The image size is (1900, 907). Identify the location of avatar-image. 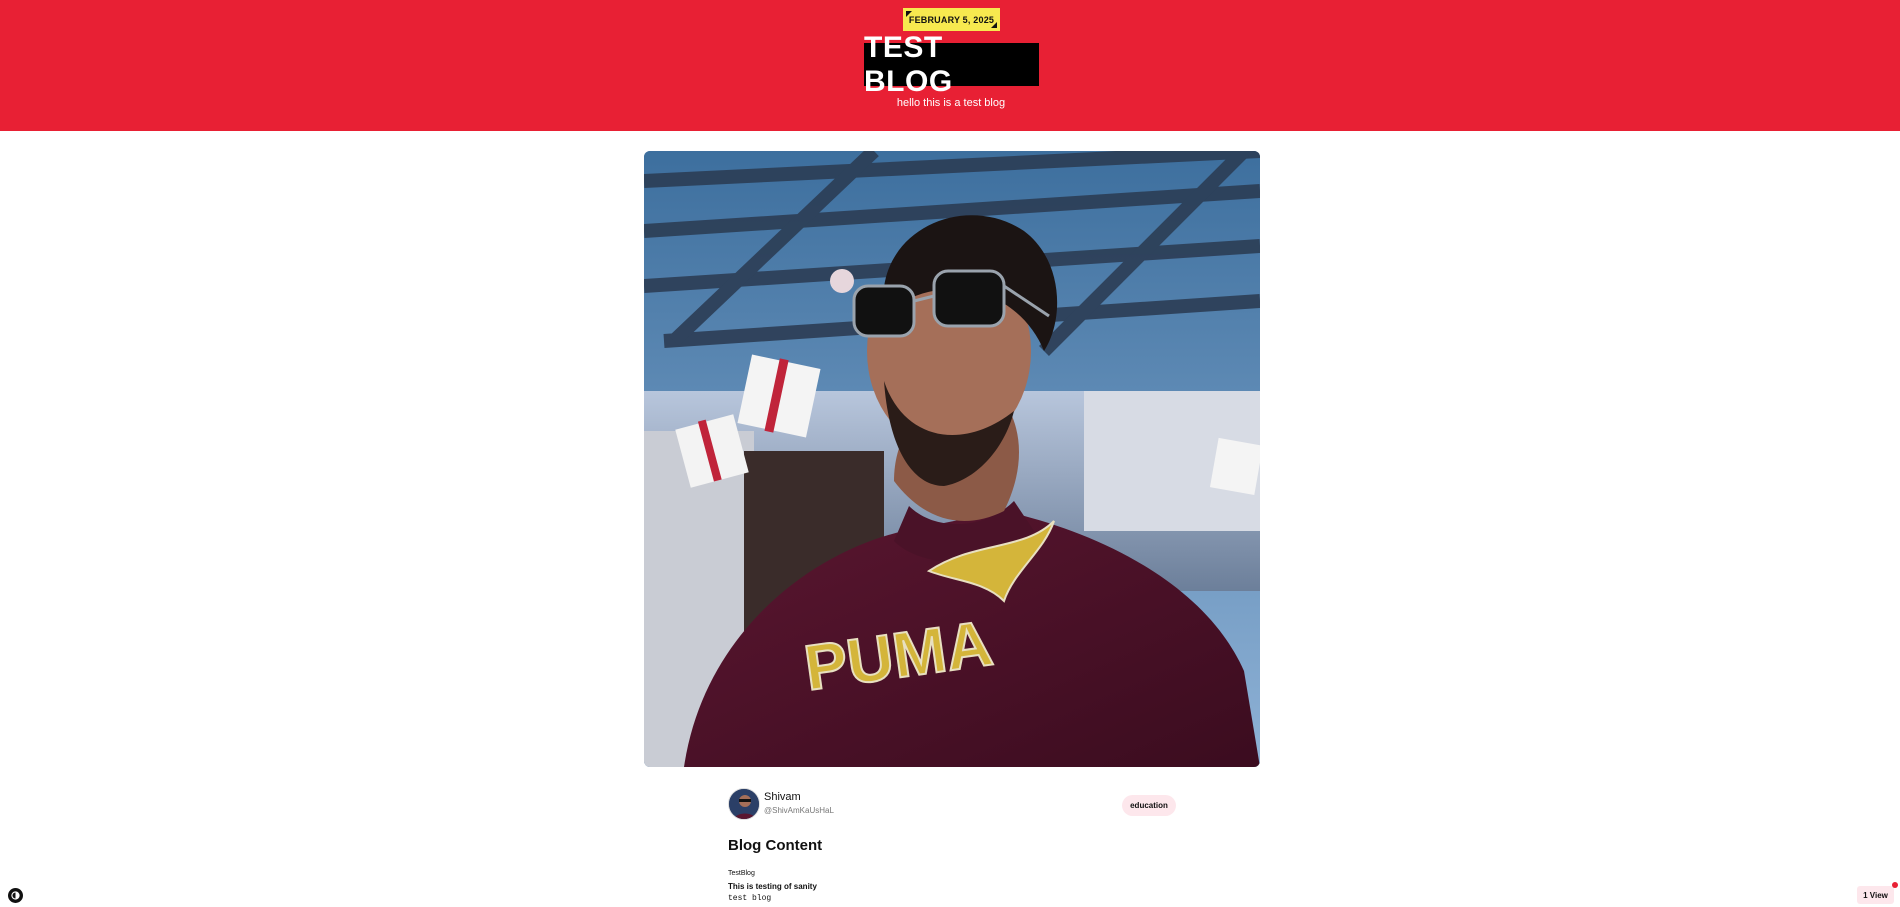
(744, 804).